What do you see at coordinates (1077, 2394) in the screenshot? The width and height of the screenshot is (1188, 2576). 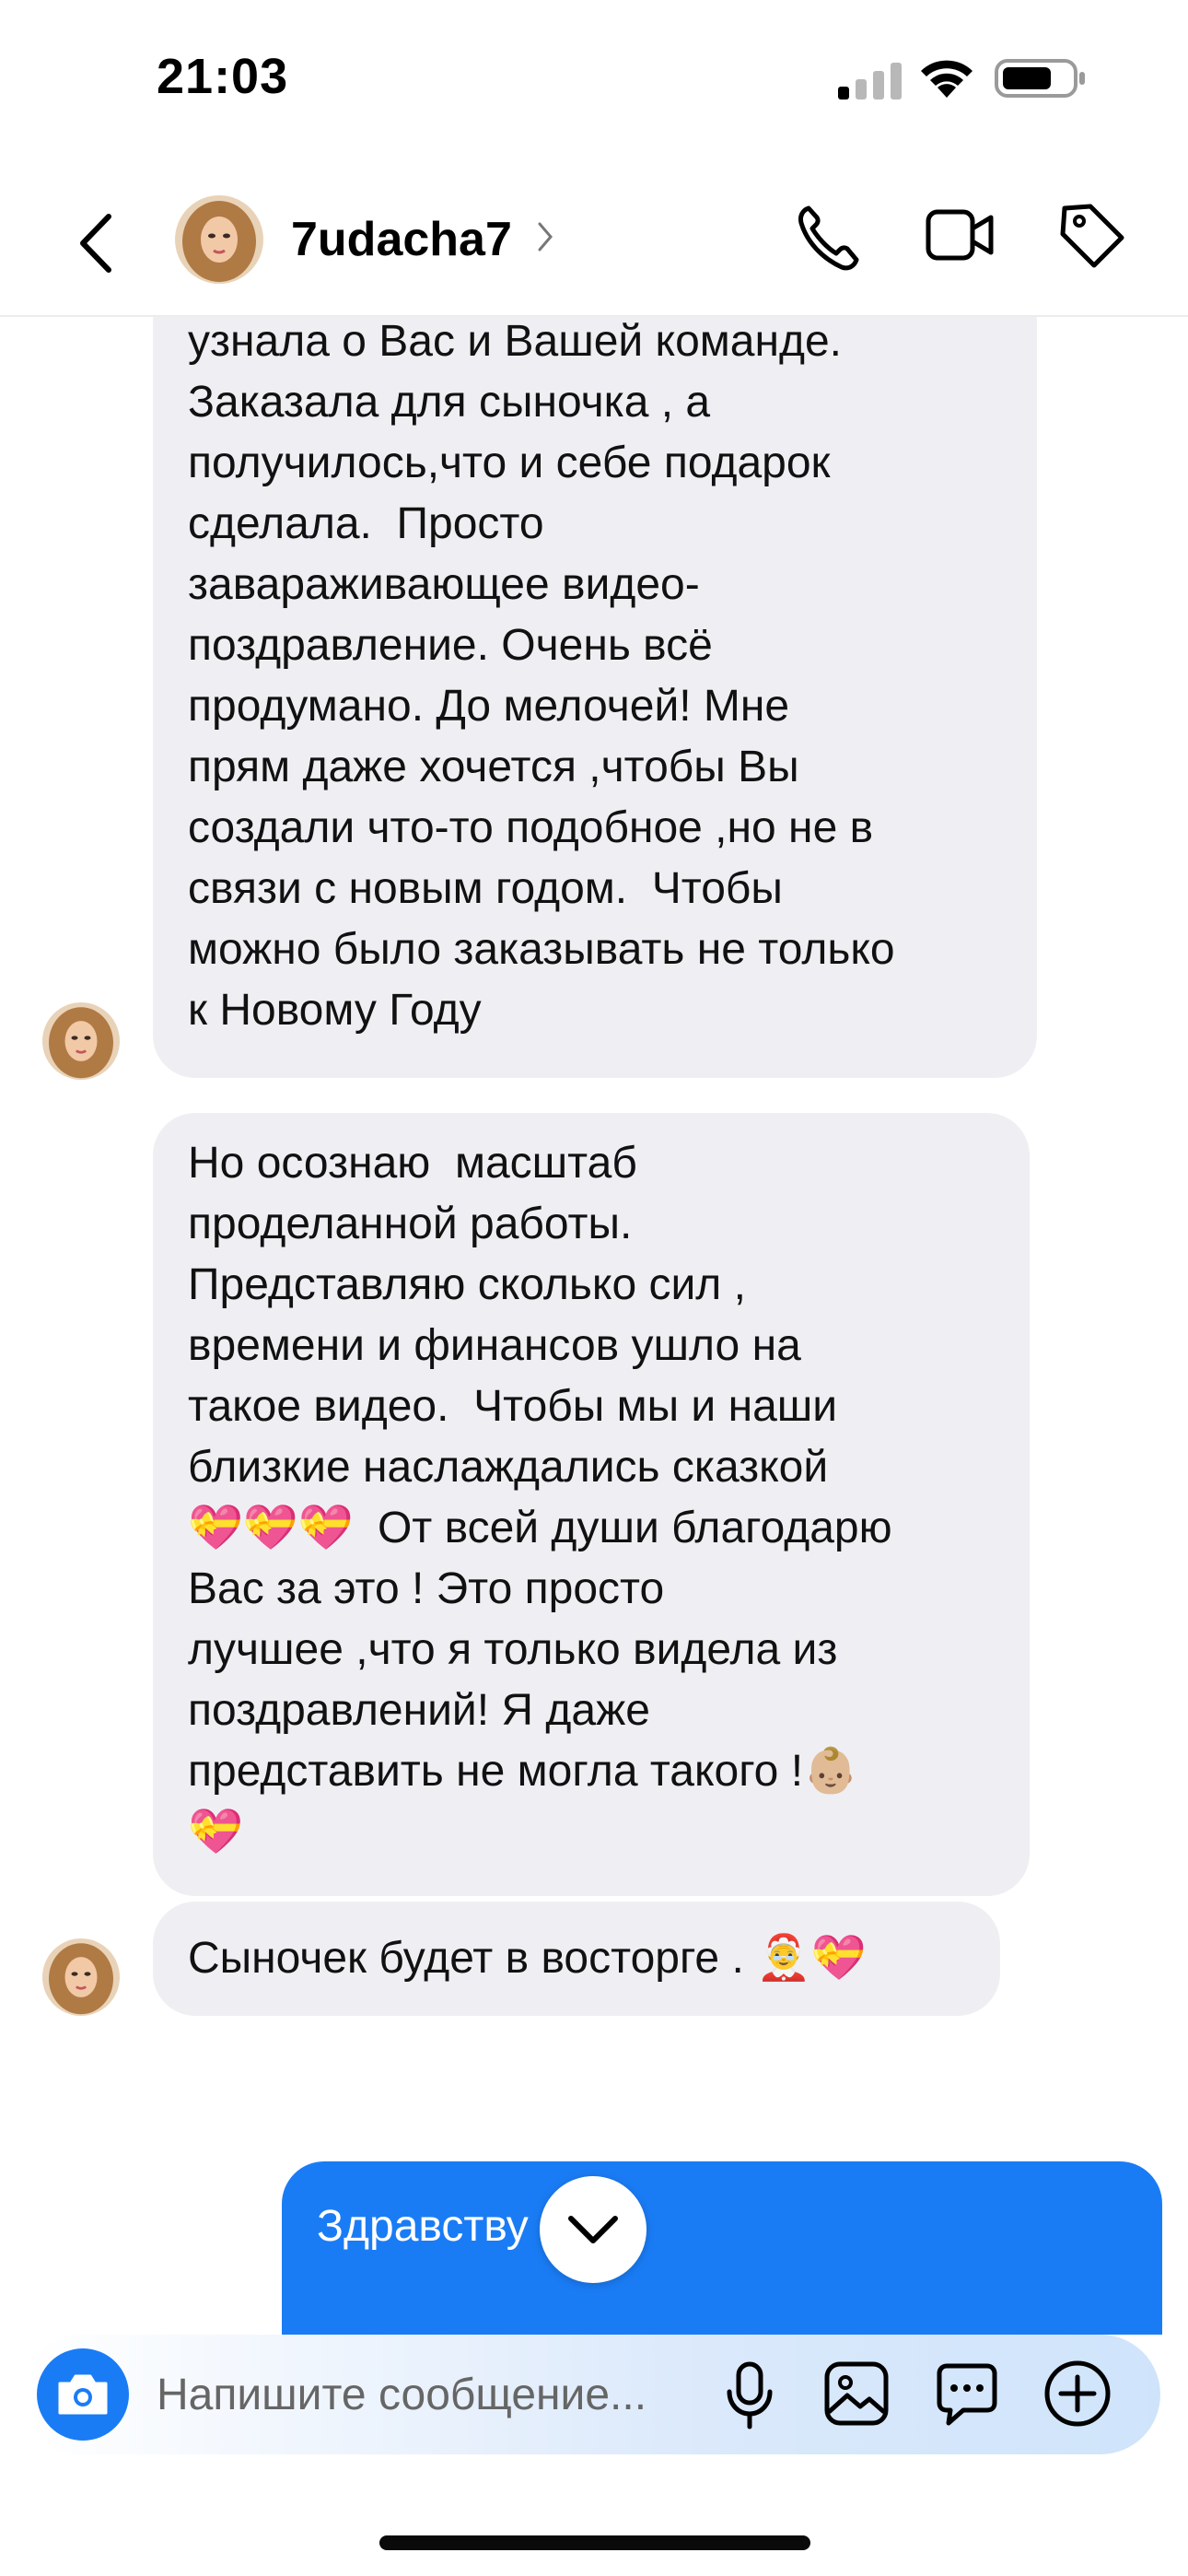 I see `plus-circle-icon` at bounding box center [1077, 2394].